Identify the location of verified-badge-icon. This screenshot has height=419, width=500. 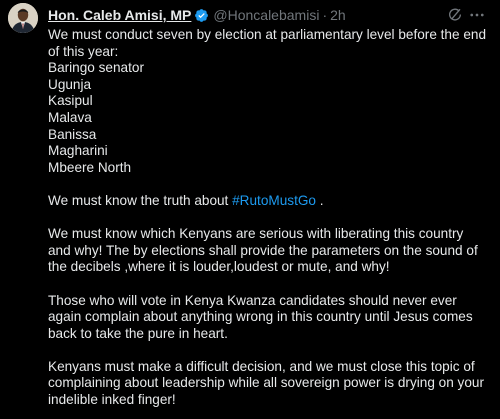
(201, 15).